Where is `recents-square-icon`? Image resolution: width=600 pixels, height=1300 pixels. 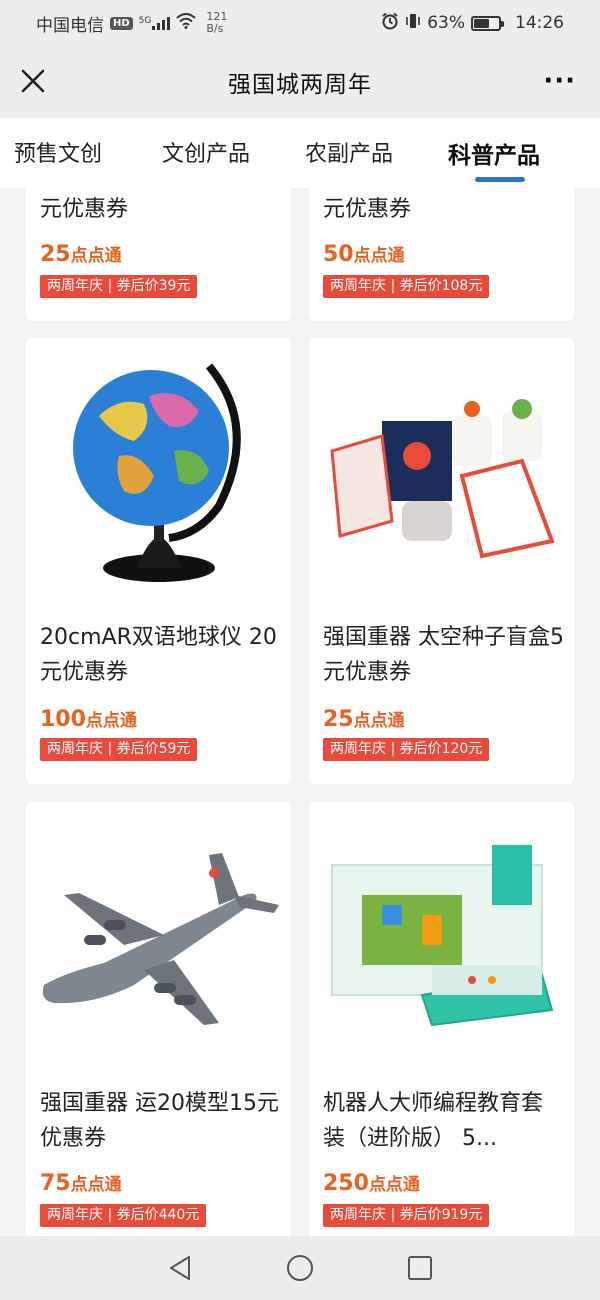
recents-square-icon is located at coordinates (420, 1268).